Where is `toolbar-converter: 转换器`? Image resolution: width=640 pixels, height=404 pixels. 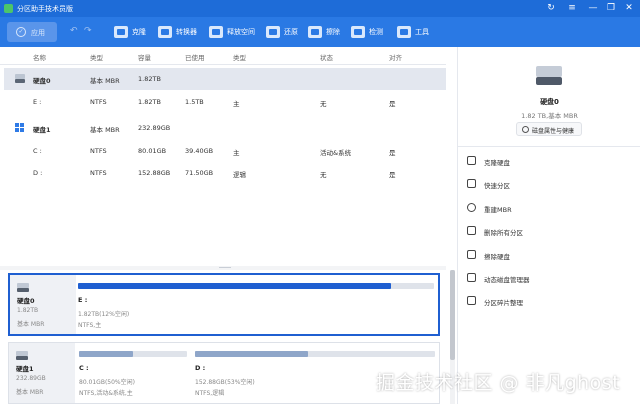 toolbar-converter: 转换器 is located at coordinates (177, 32).